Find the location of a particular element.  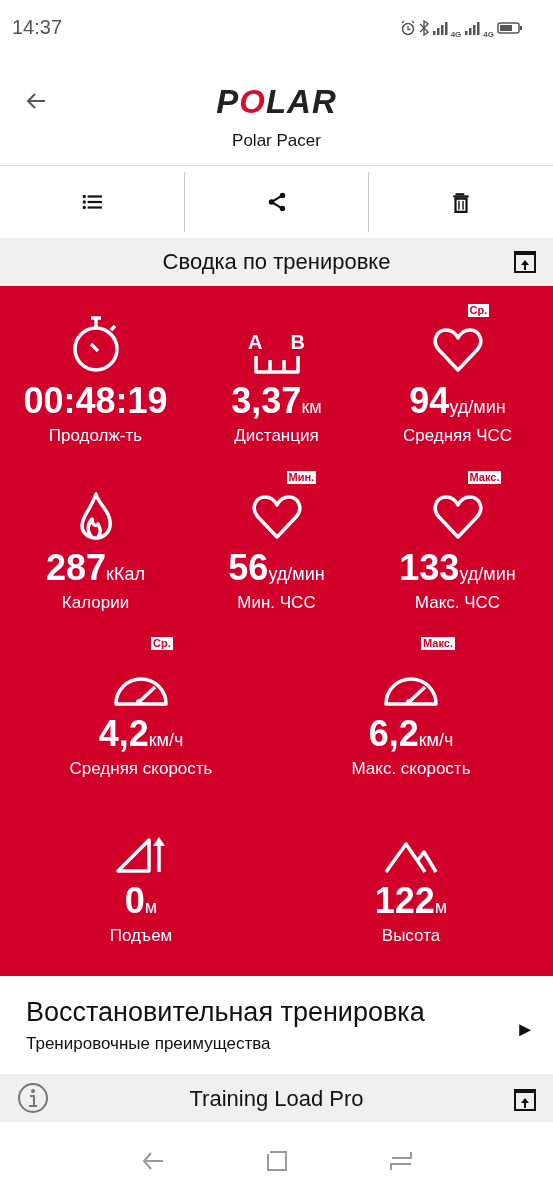

stat-label: Макс. ЧСС is located at coordinates (457, 602).